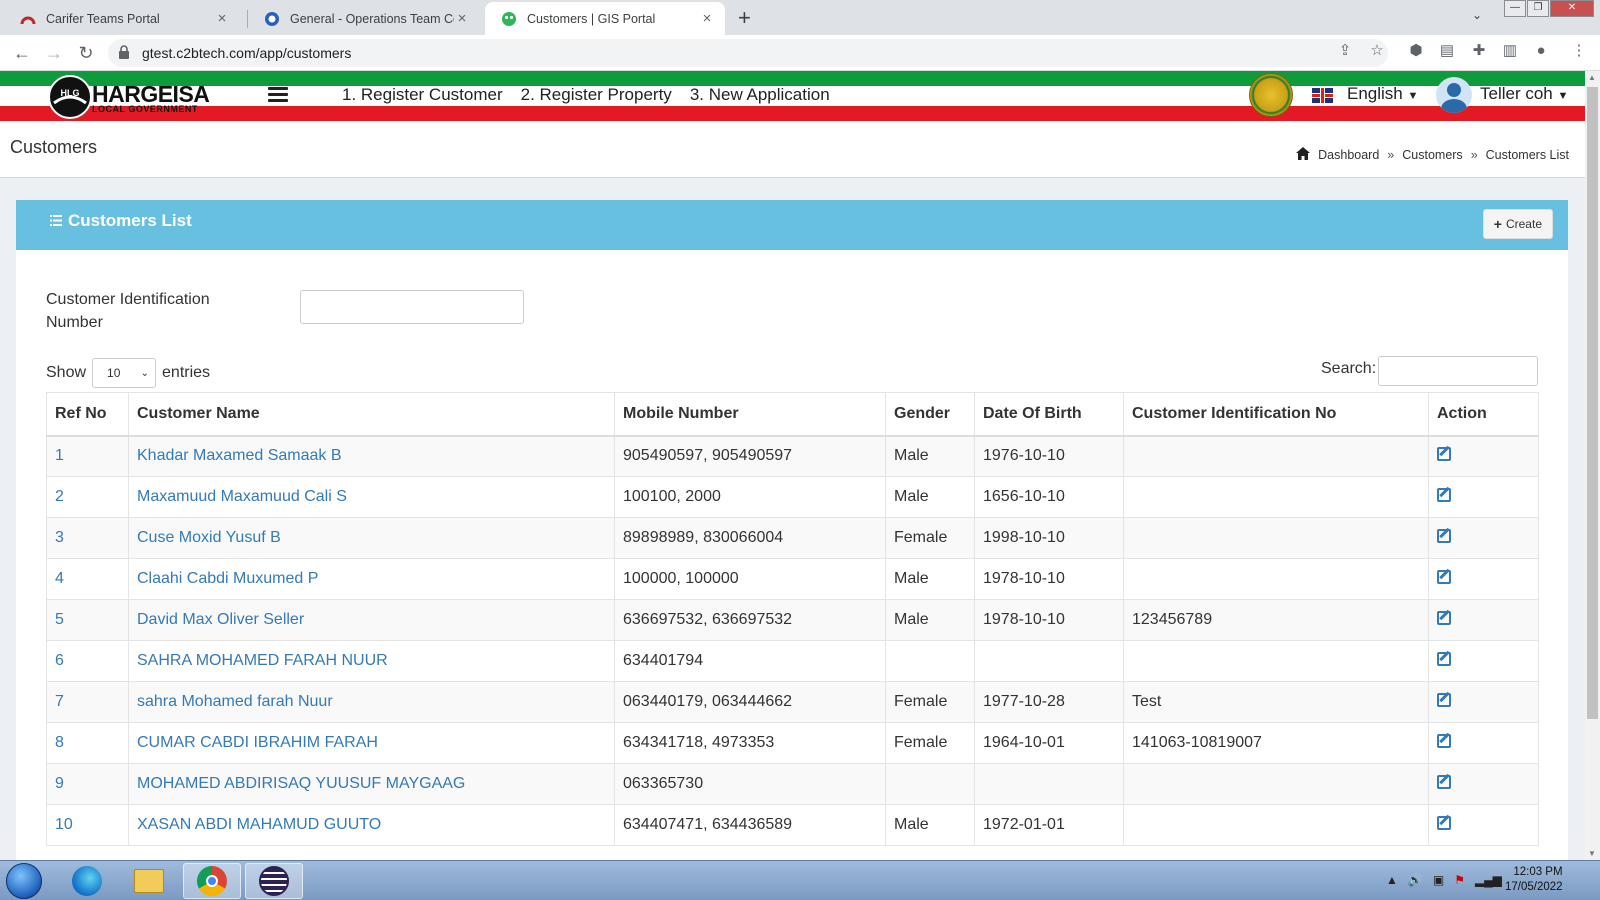  I want to click on close-window-icon: ✕, so click(1572, 8).